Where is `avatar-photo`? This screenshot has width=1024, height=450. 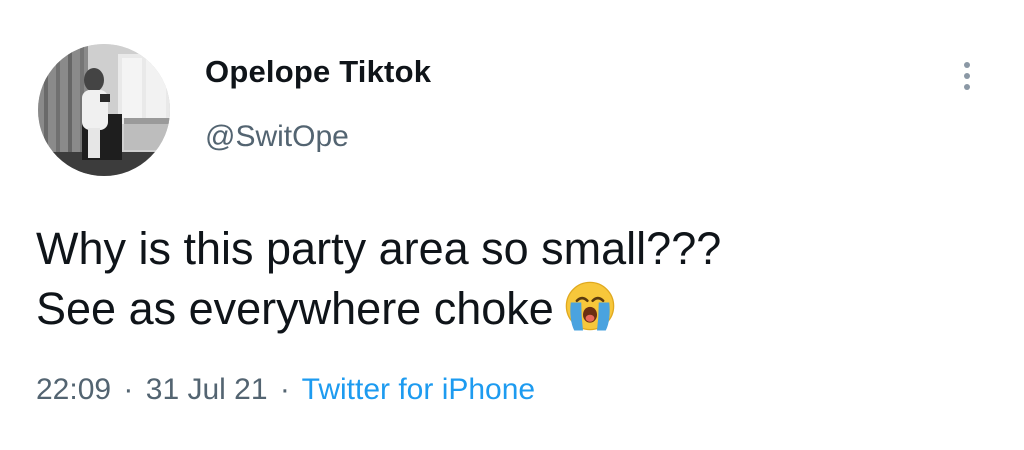 avatar-photo is located at coordinates (104, 110).